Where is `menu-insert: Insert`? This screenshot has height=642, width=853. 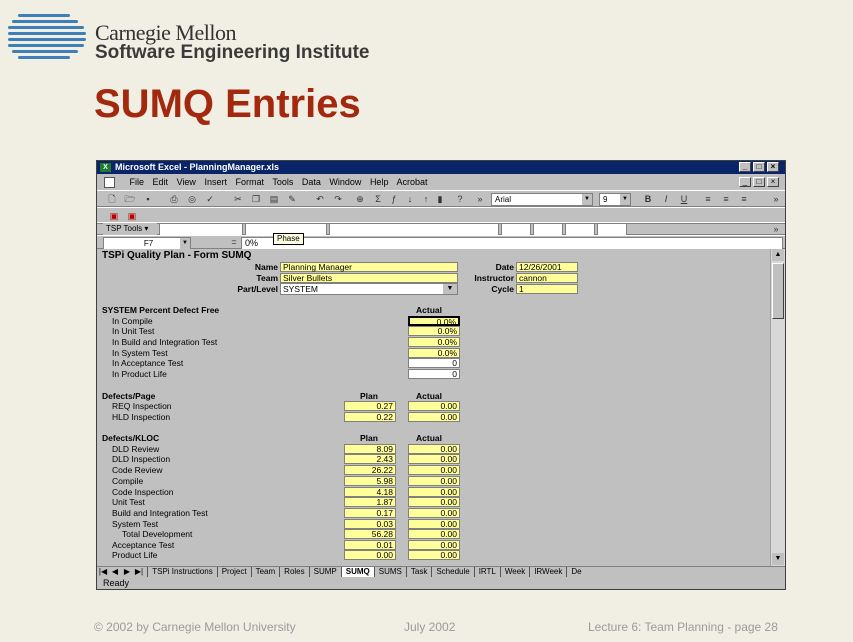
menu-insert: Insert is located at coordinates (215, 182).